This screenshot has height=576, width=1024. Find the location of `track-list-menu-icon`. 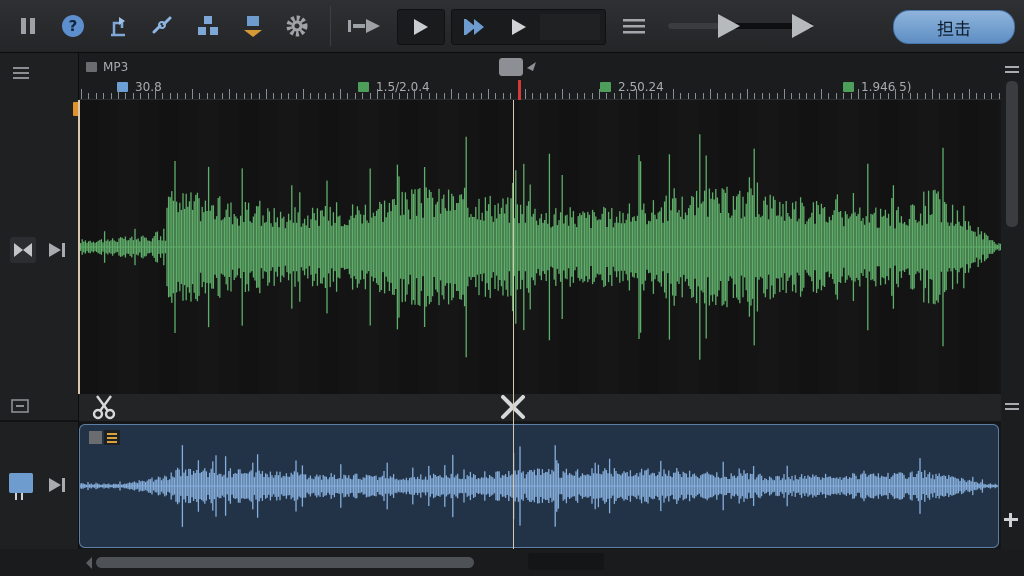

track-list-menu-icon is located at coordinates (21, 73).